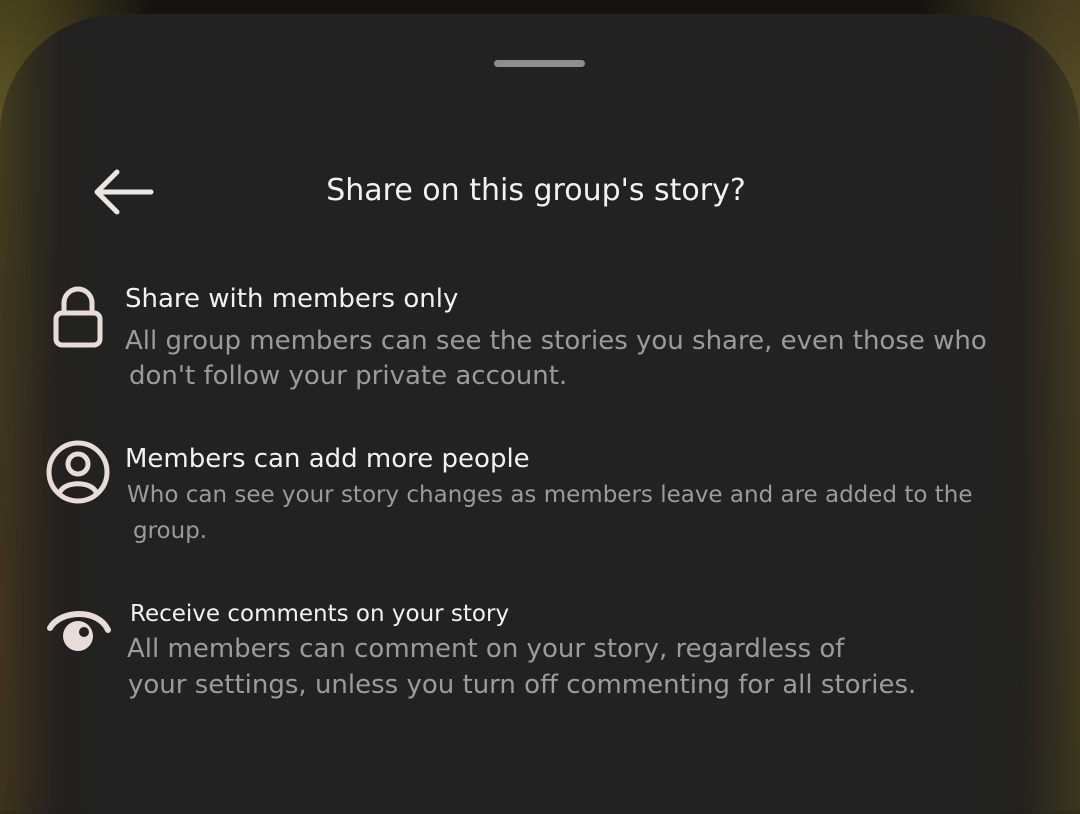 The height and width of the screenshot is (814, 1080). Describe the element at coordinates (78, 317) in the screenshot. I see `lock-icon` at that location.